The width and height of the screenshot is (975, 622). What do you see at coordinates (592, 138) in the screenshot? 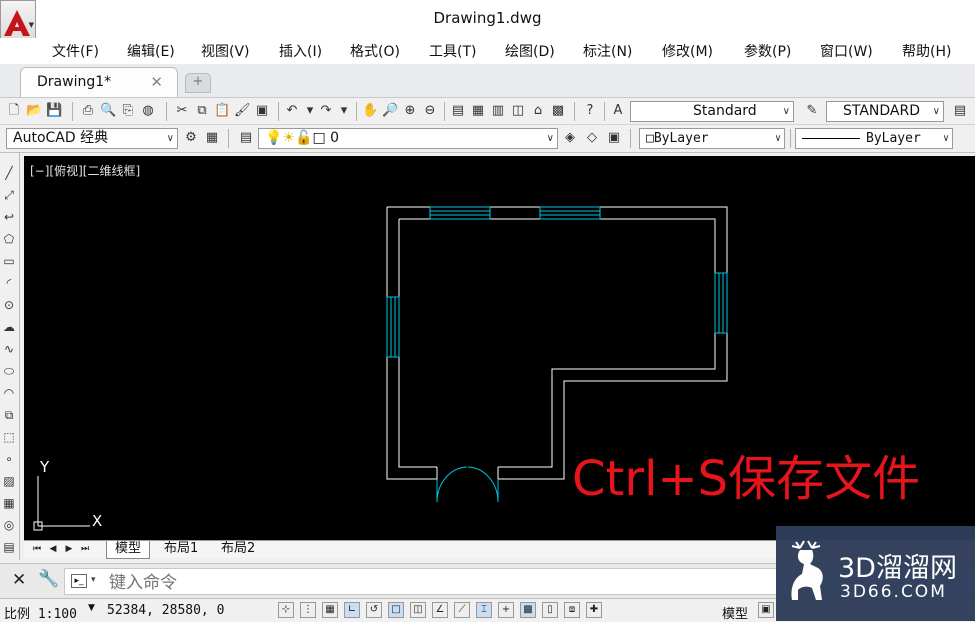
I see `layer-previous-icon: ◇` at bounding box center [592, 138].